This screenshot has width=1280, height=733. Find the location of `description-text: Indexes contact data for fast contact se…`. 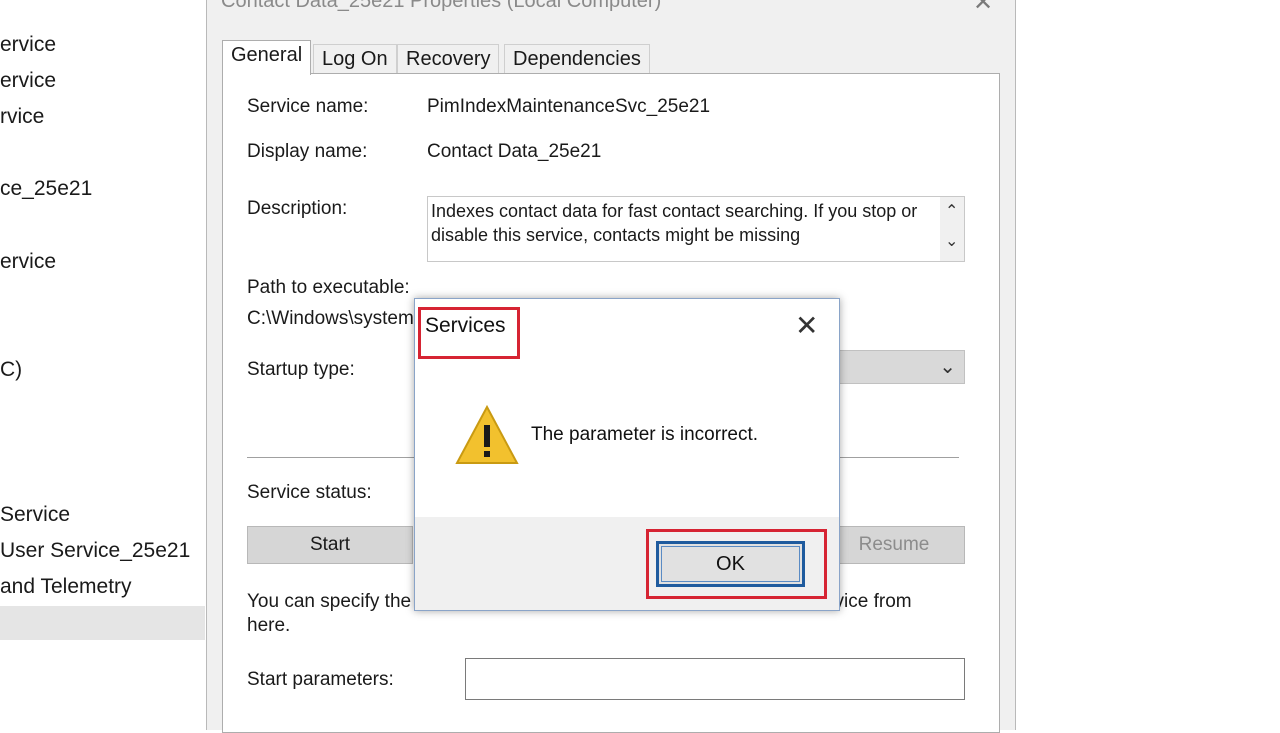

description-text: Indexes contact data for fast contact se… is located at coordinates (674, 223).